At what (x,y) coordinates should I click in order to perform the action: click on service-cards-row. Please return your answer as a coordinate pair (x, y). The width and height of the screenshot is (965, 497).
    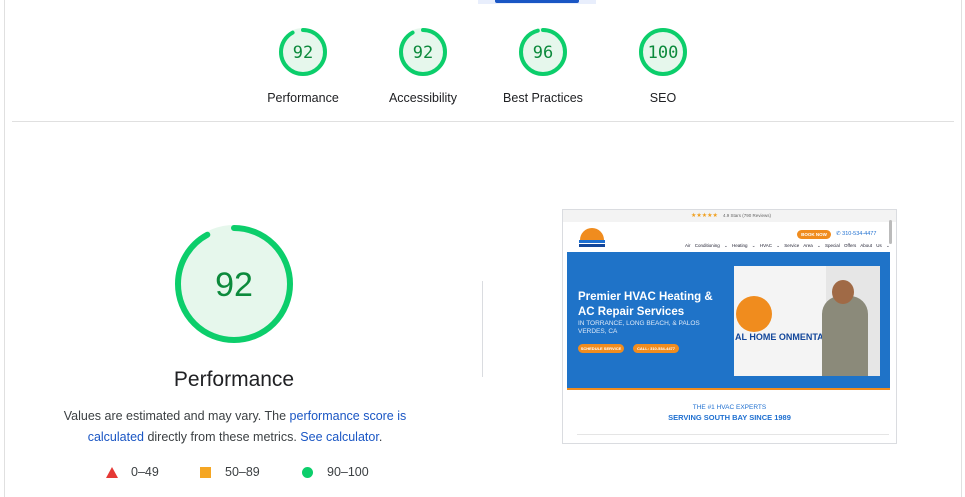
    Looking at the image, I should click on (733, 437).